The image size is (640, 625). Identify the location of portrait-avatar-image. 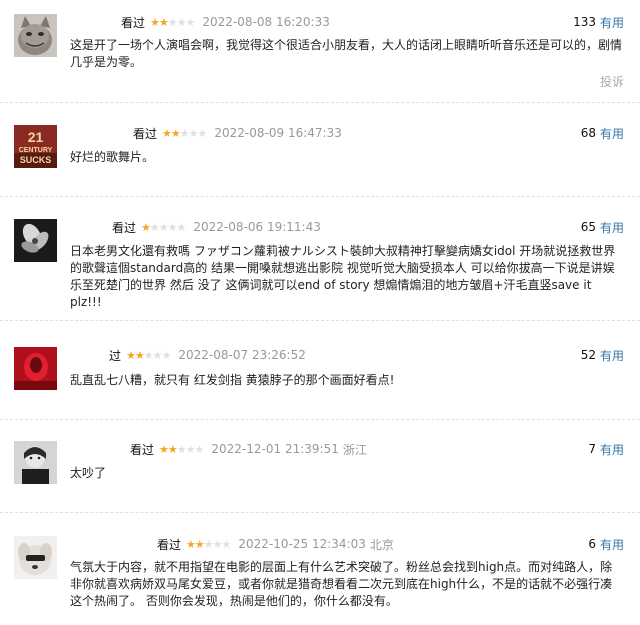
(35, 462).